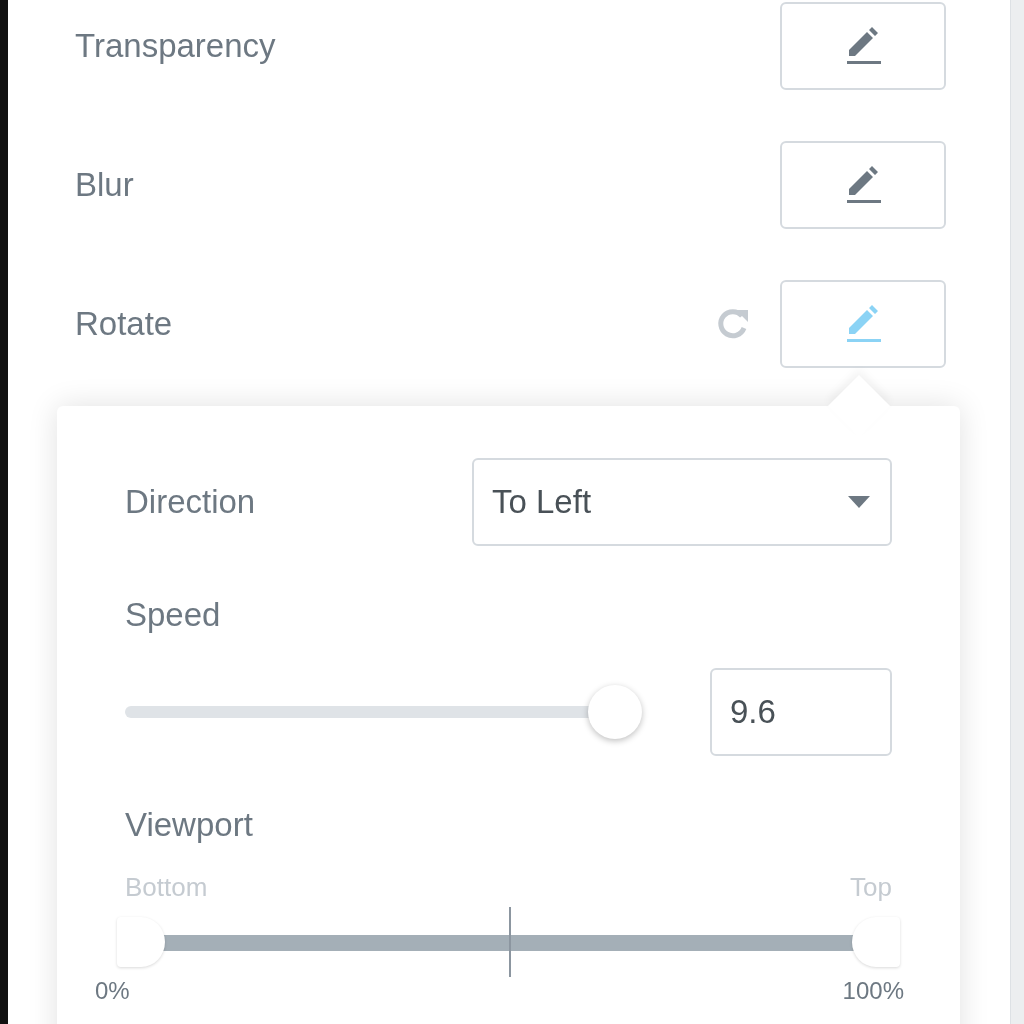 This screenshot has width=1024, height=1024. What do you see at coordinates (614, 712) in the screenshot?
I see `slider-thumb` at bounding box center [614, 712].